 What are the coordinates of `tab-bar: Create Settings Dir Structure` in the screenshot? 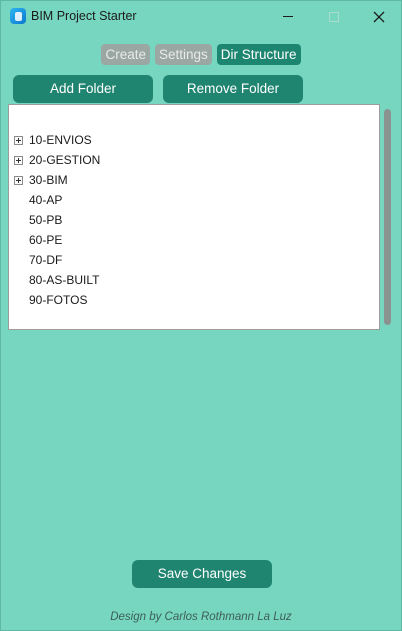 It's located at (201, 54).